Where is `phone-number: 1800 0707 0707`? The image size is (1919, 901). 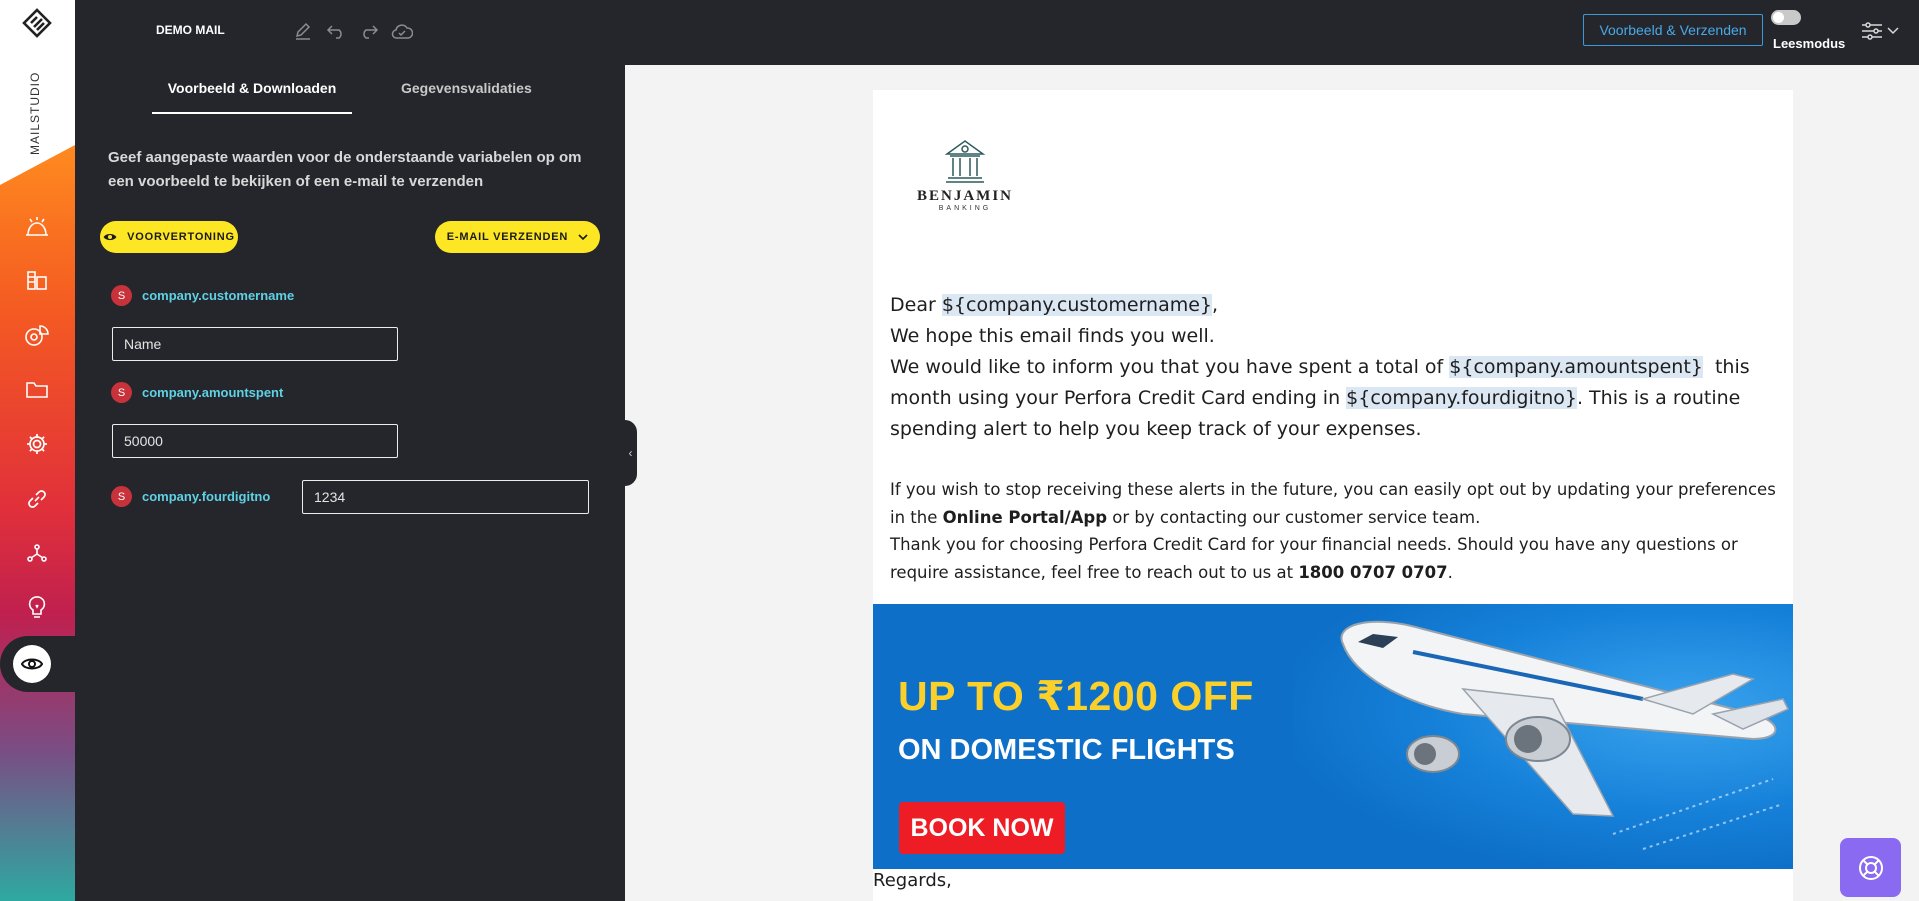
phone-number: 1800 0707 0707 is located at coordinates (1373, 572).